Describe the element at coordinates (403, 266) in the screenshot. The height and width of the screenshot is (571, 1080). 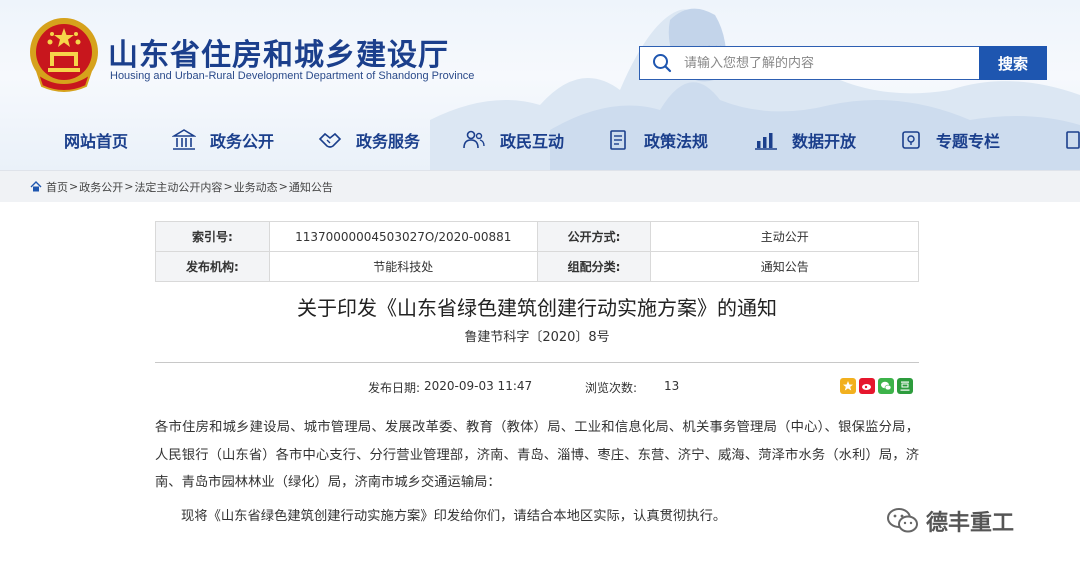
I see `publisher-value: 节能科技处` at that location.